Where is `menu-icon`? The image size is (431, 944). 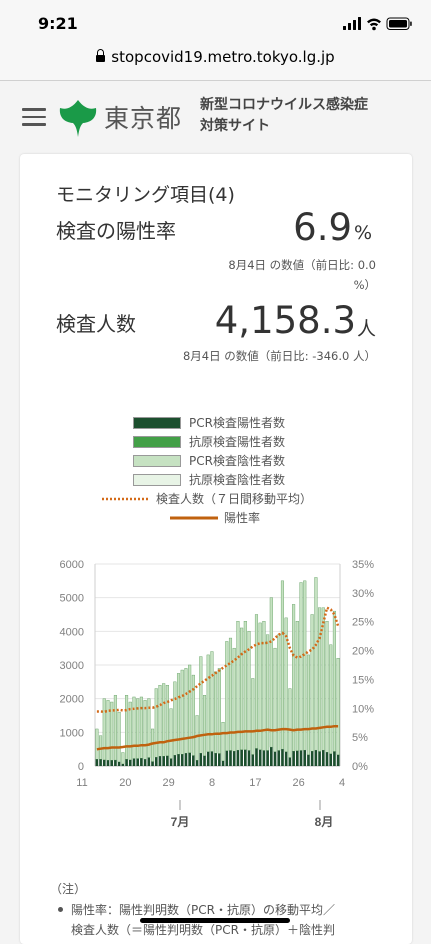
menu-icon is located at coordinates (34, 117).